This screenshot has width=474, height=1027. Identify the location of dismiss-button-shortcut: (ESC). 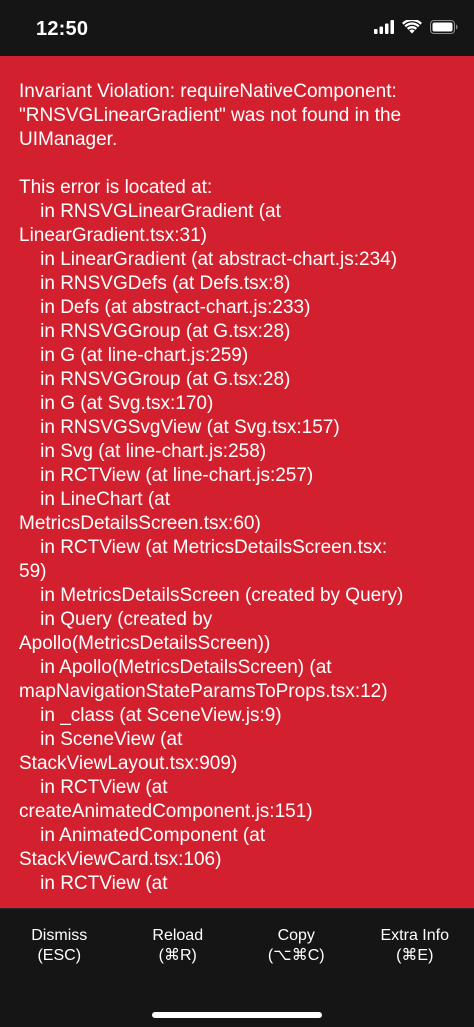
(59, 956).